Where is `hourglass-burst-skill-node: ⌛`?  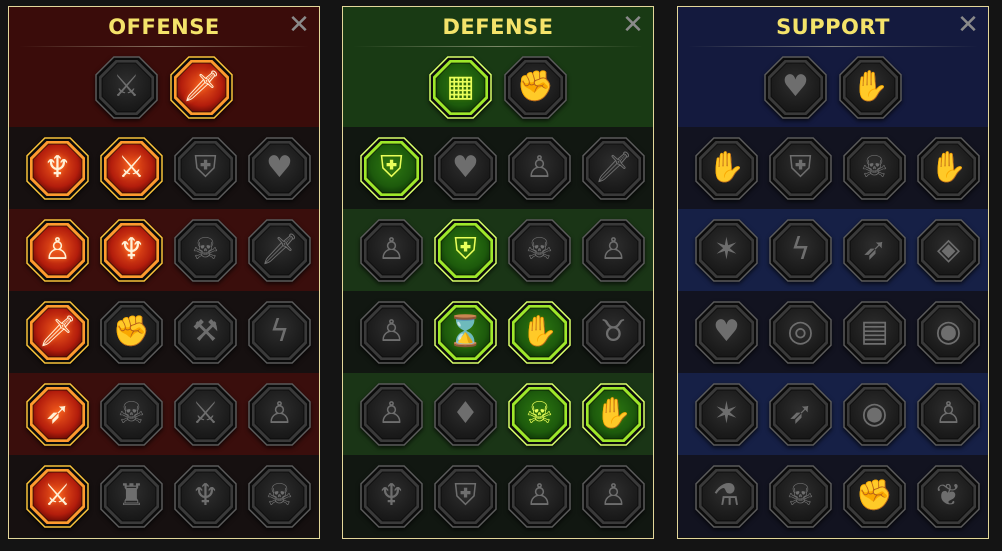
hourglass-burst-skill-node: ⌛ is located at coordinates (465, 332).